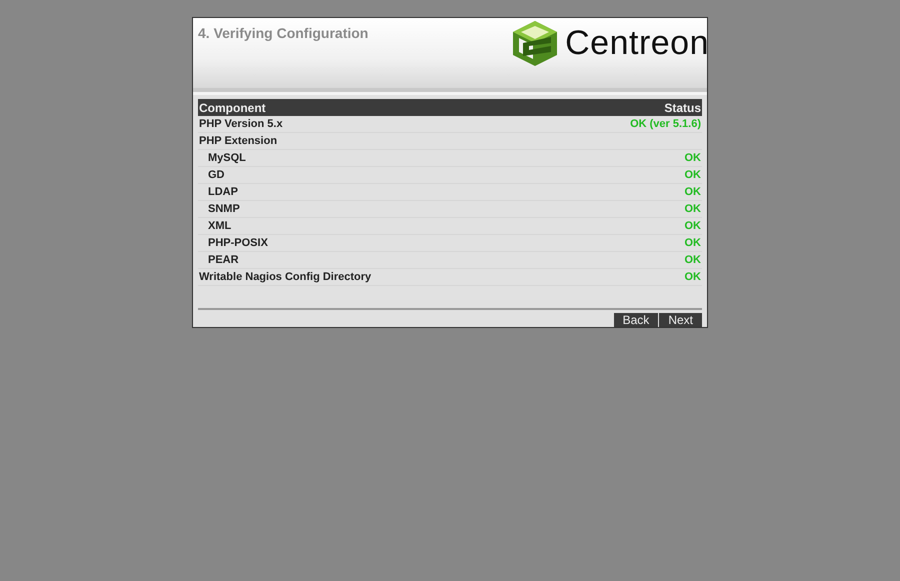  Describe the element at coordinates (285, 277) in the screenshot. I see `component-name: Writable Nagios Config Directory` at that location.